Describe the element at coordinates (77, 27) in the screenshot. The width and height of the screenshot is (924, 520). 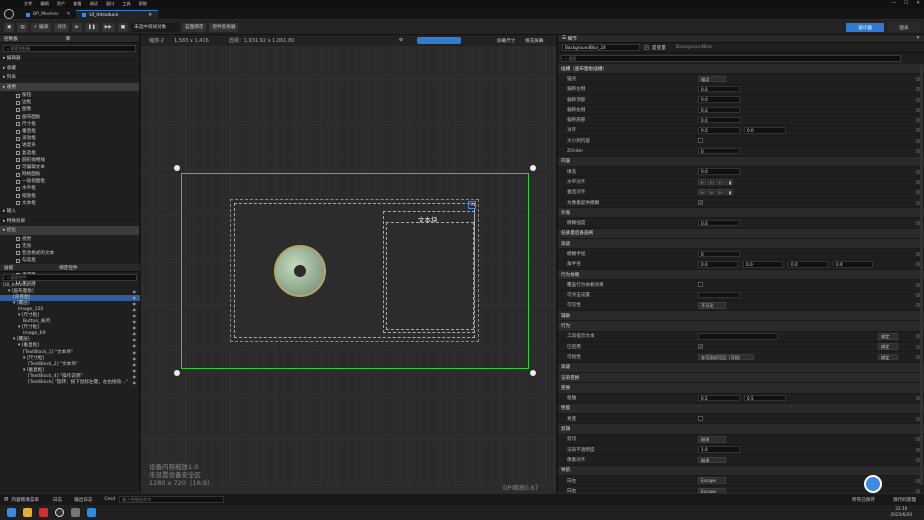
I see `play-button: ▶` at that location.